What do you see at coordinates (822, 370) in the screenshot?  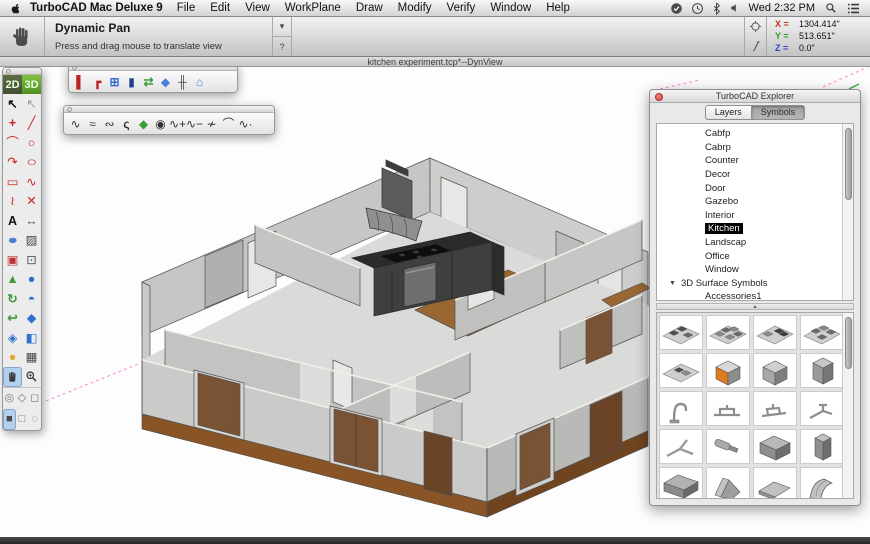 I see `symbol-thumb-cabinet-tall` at bounding box center [822, 370].